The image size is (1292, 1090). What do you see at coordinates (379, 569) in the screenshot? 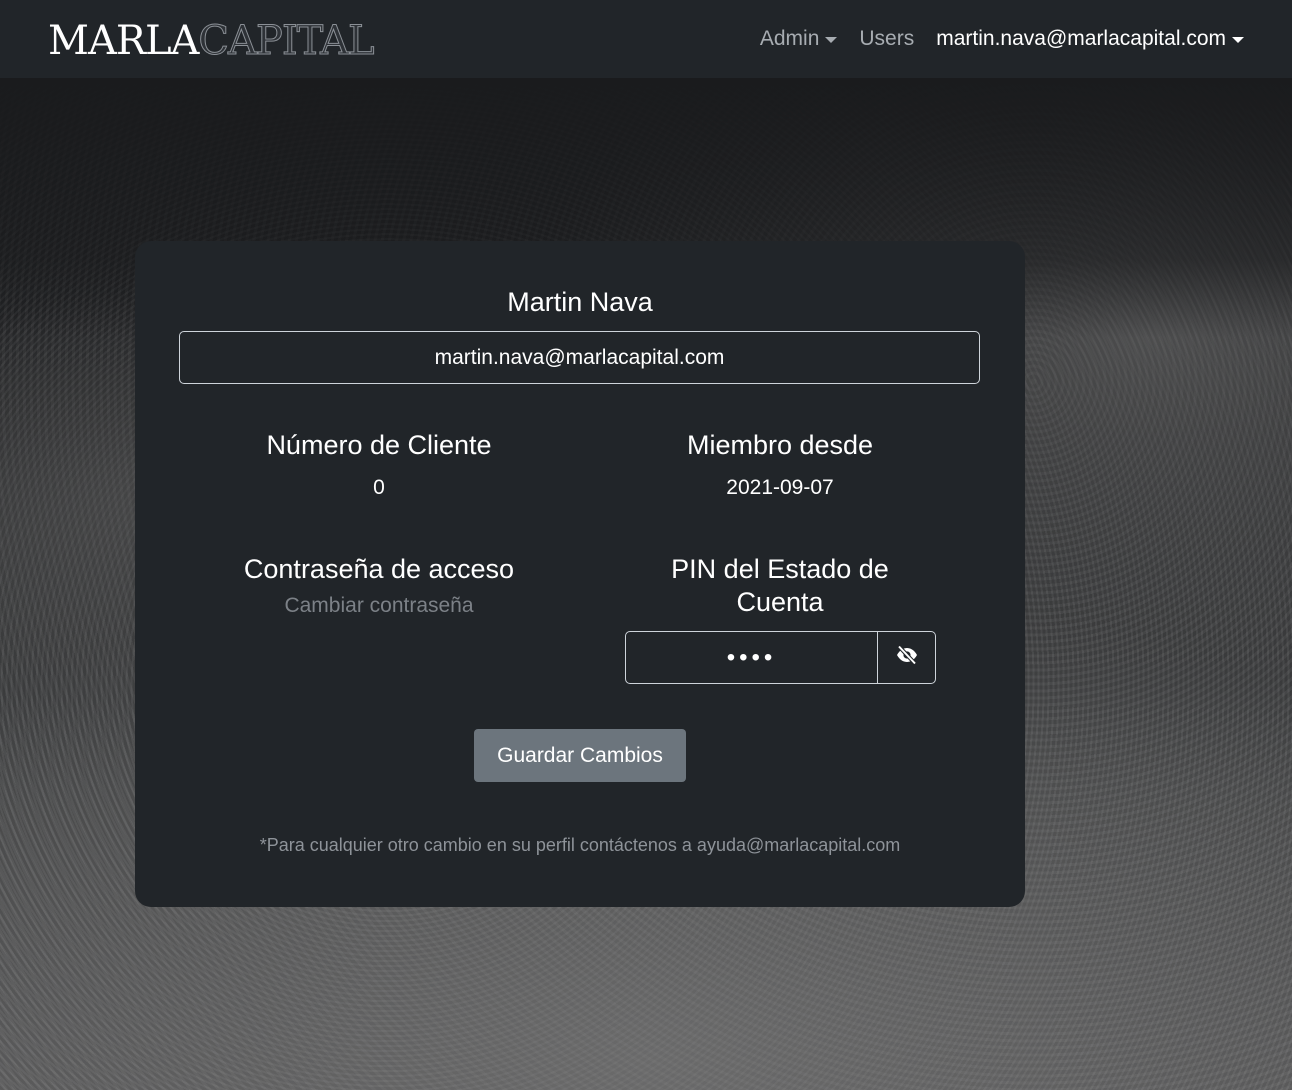
I see `password-heading: Contraseña de acceso` at bounding box center [379, 569].